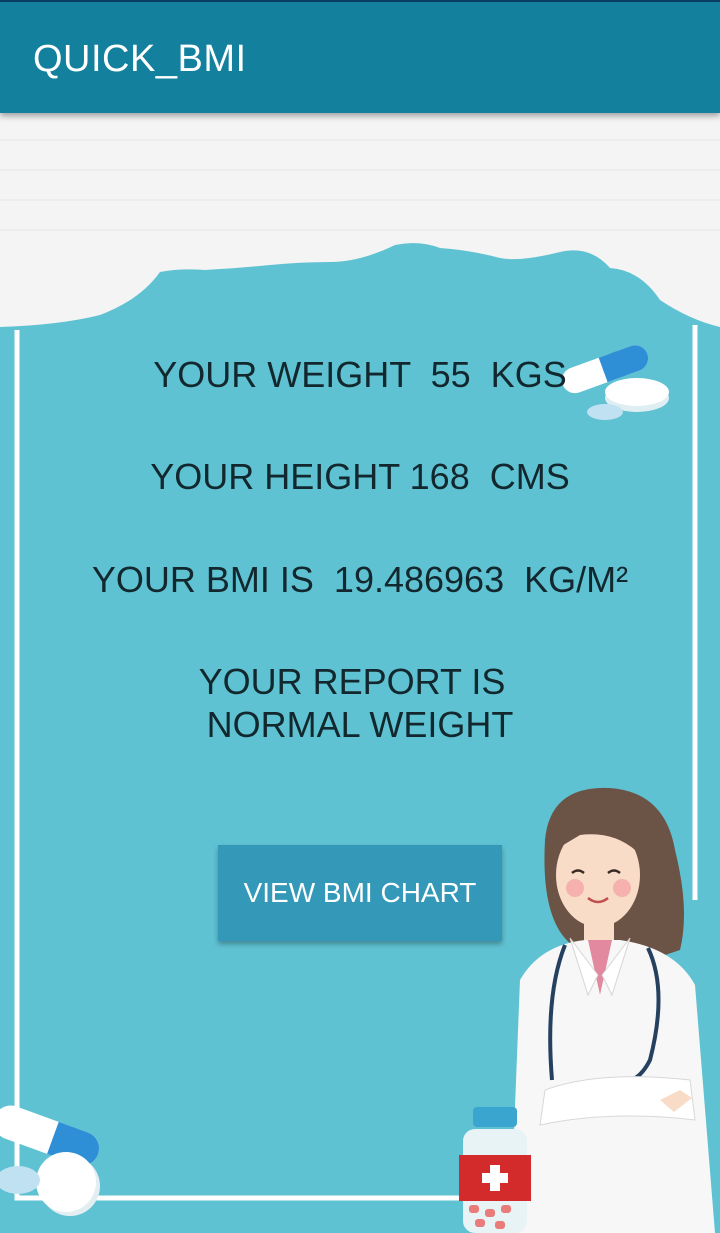 This screenshot has height=1233, width=720. What do you see at coordinates (495, 1170) in the screenshot?
I see `medicine-bottle-icon` at bounding box center [495, 1170].